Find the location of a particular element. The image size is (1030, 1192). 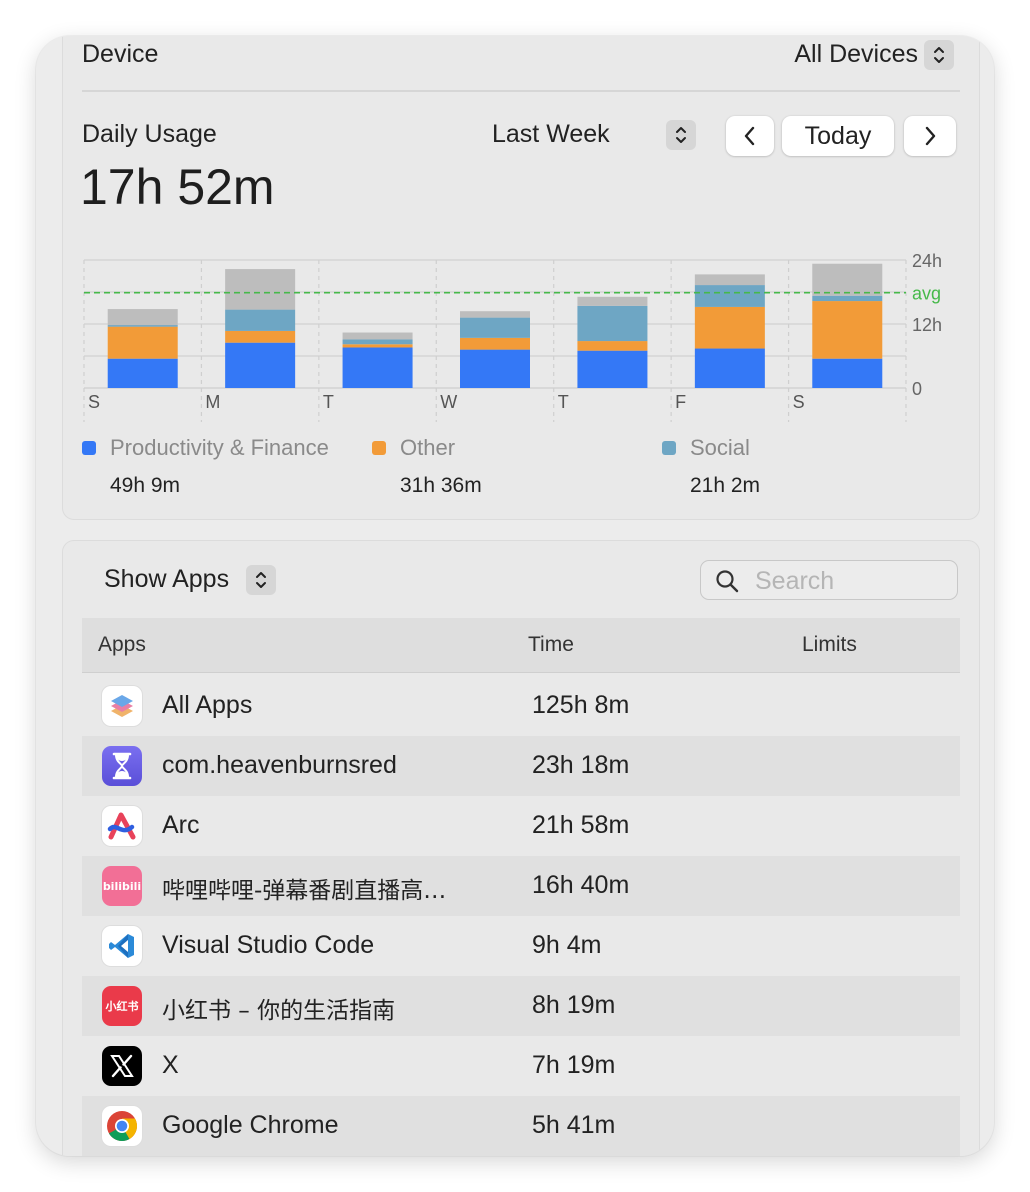

app-time: 5h 41m is located at coordinates (574, 1125).